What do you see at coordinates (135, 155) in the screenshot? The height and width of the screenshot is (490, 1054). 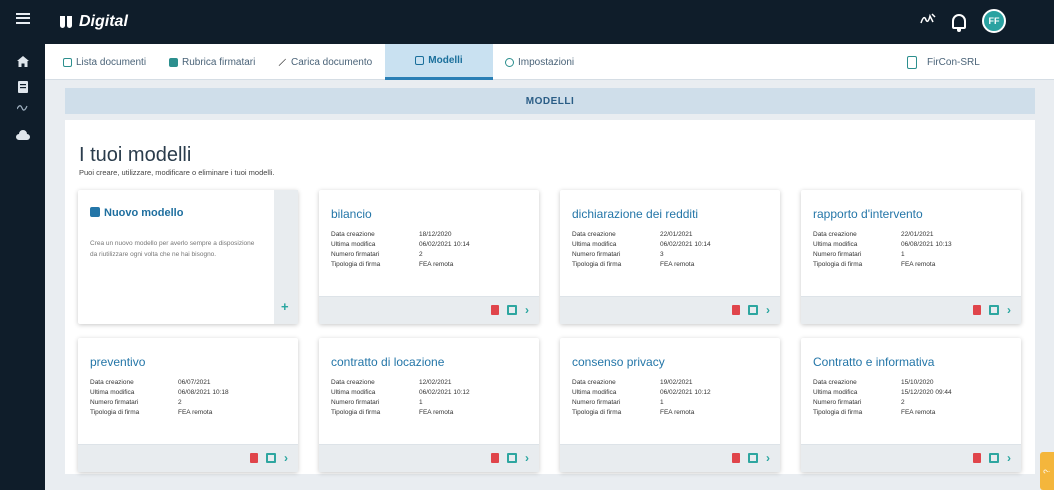 I see `page-title: I tuoi modelli` at bounding box center [135, 155].